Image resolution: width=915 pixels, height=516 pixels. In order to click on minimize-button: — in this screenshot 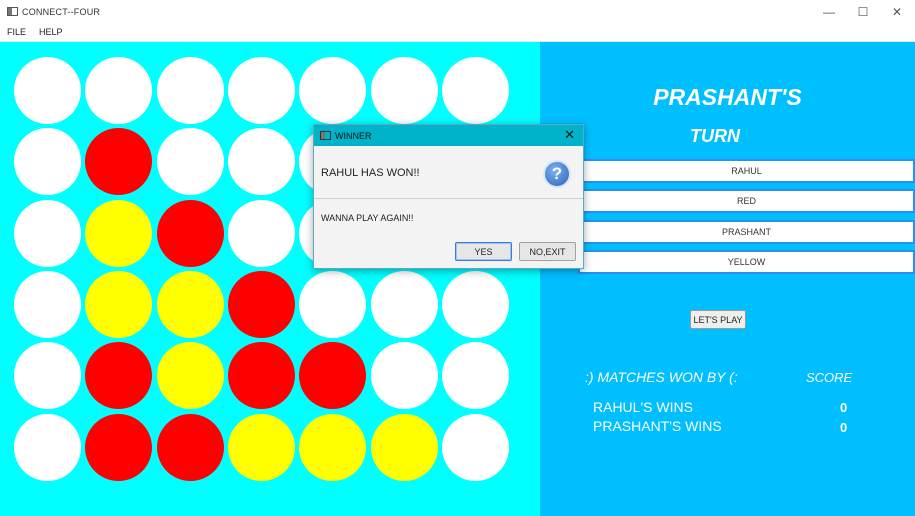, I will do `click(829, 11)`.